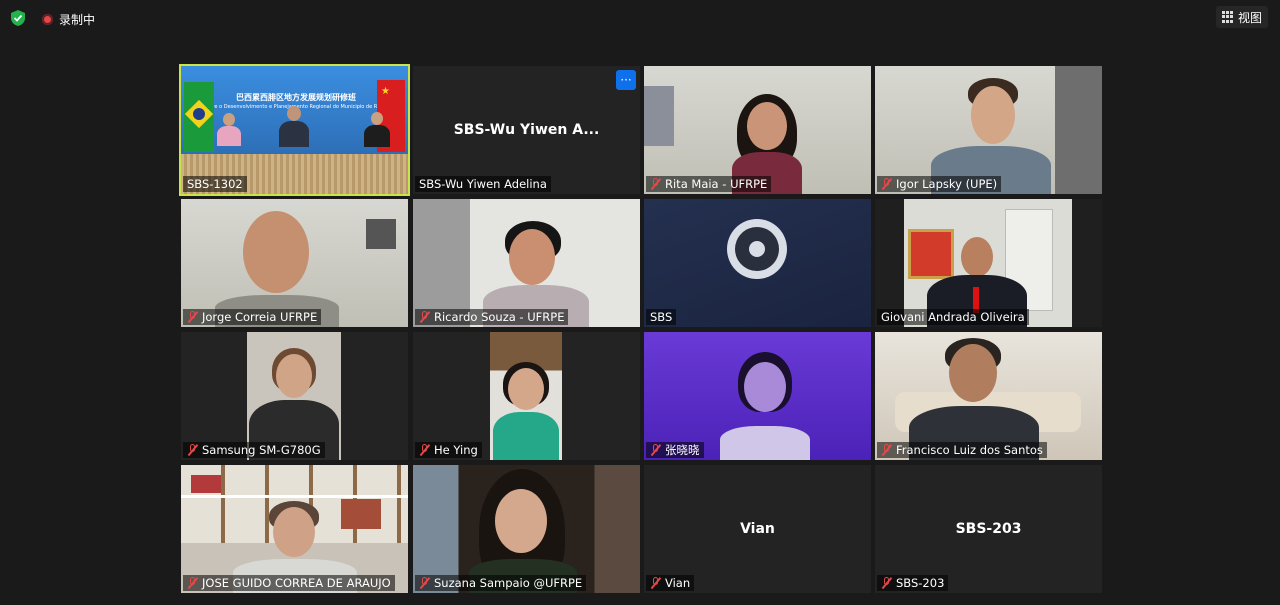  I want to click on participant-name-tag: Igor Lapsky (UPE), so click(939, 184).